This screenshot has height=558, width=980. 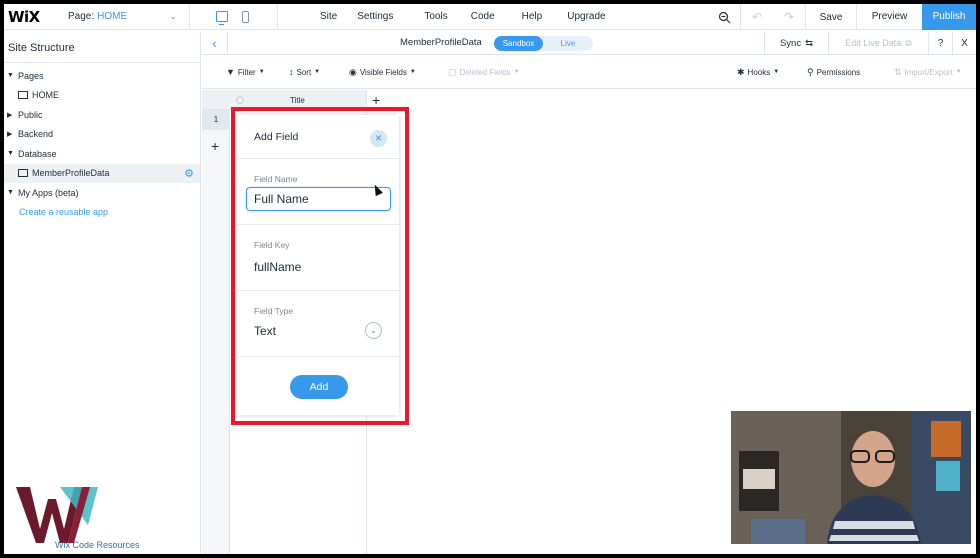 I want to click on menu-tools: Tools, so click(x=435, y=16).